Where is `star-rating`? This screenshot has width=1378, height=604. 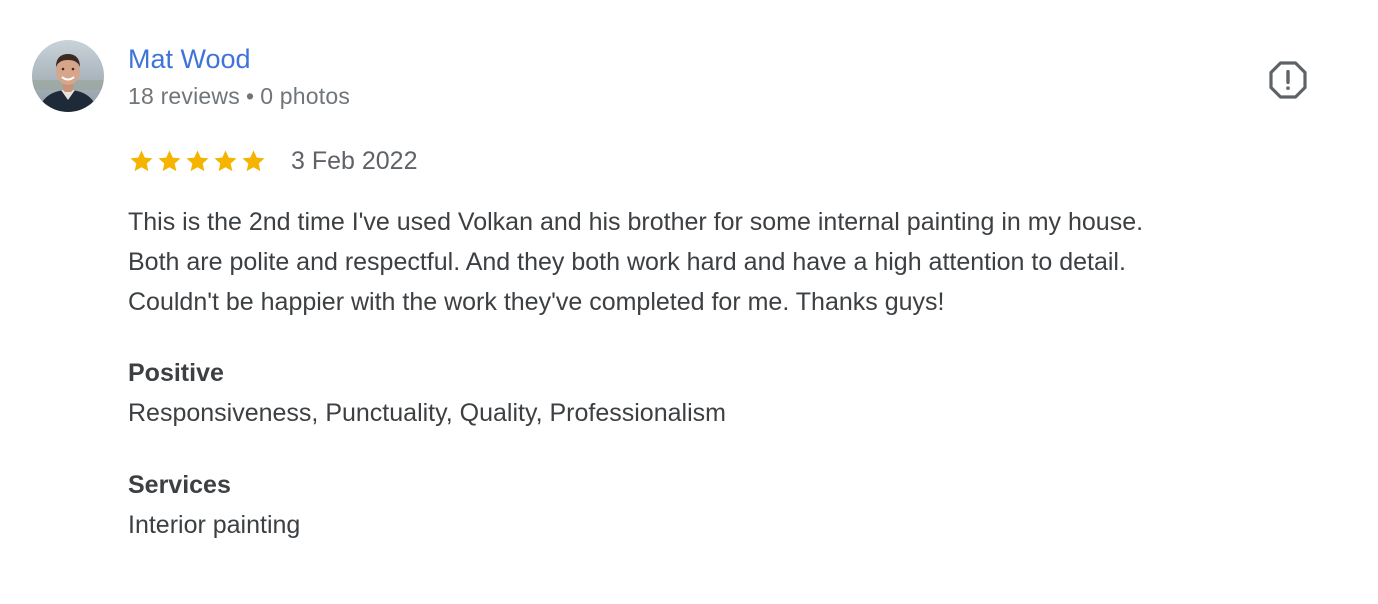 star-rating is located at coordinates (197, 161).